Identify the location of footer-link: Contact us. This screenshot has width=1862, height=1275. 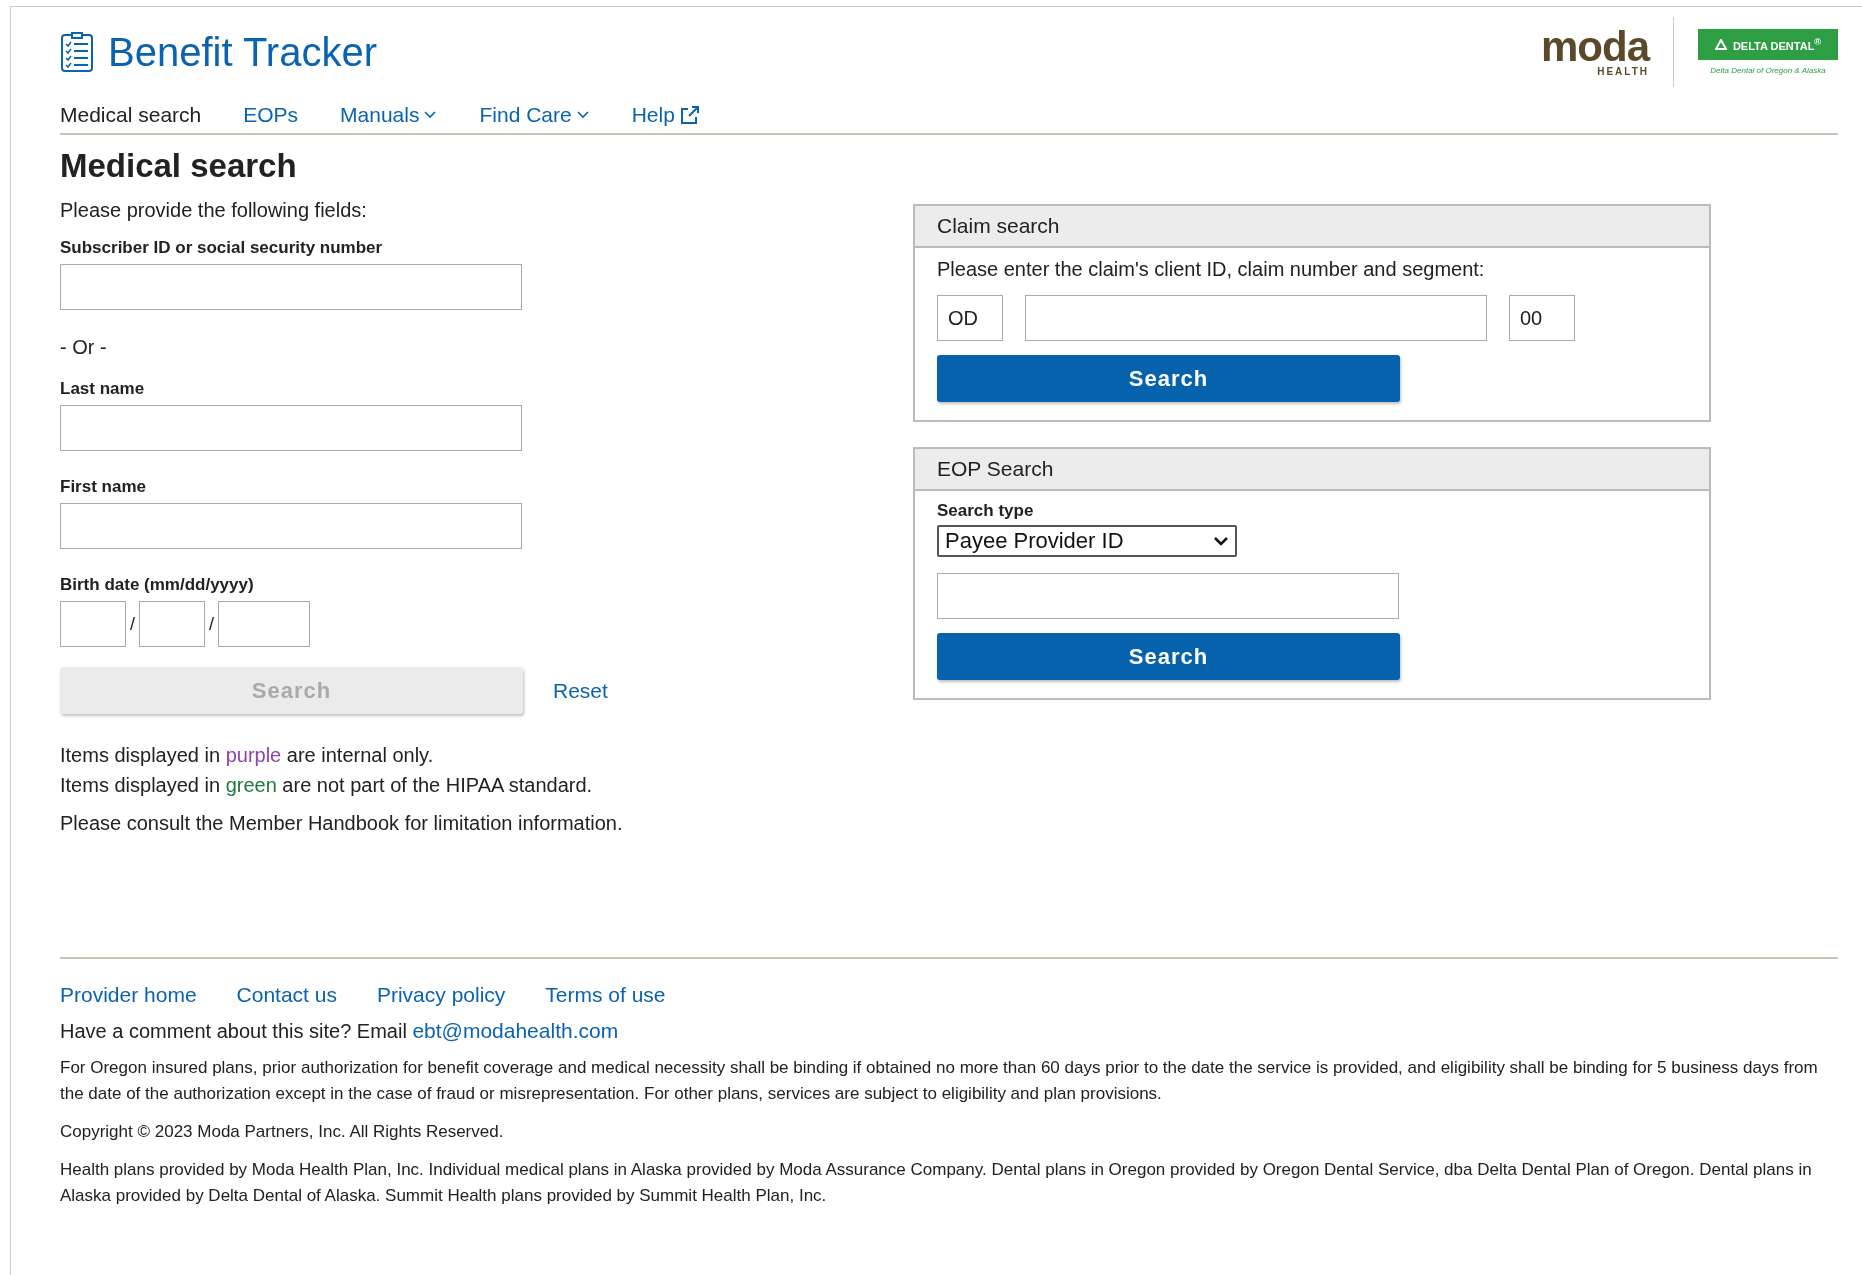
(286, 995).